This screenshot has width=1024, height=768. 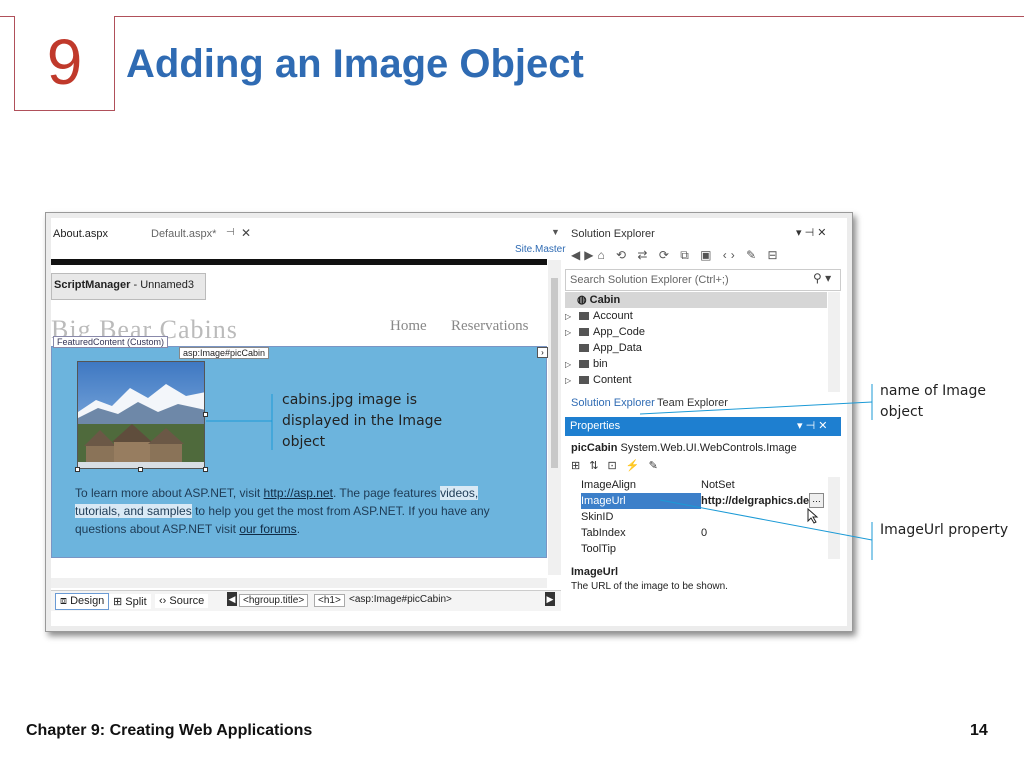 I want to click on callout-imageurl-property: ImageUrl property, so click(x=944, y=530).